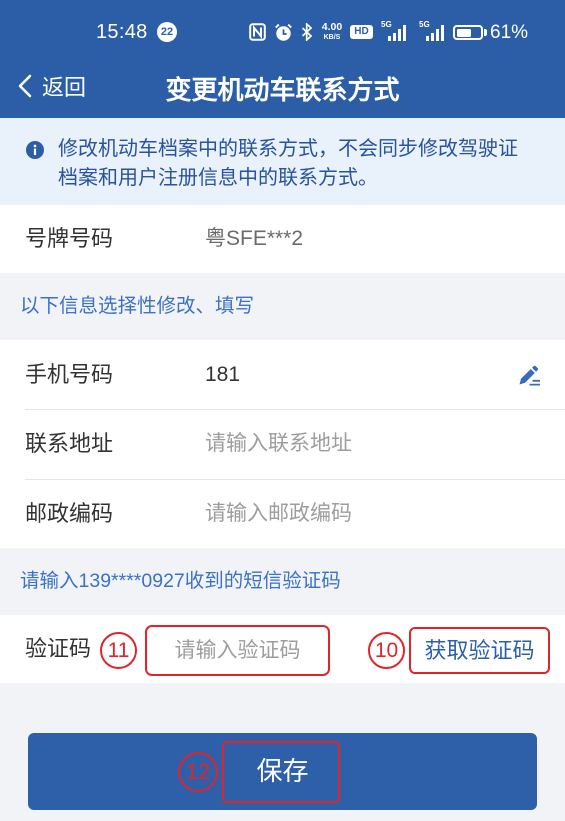 The height and width of the screenshot is (821, 565). I want to click on nfc-icon, so click(257, 32).